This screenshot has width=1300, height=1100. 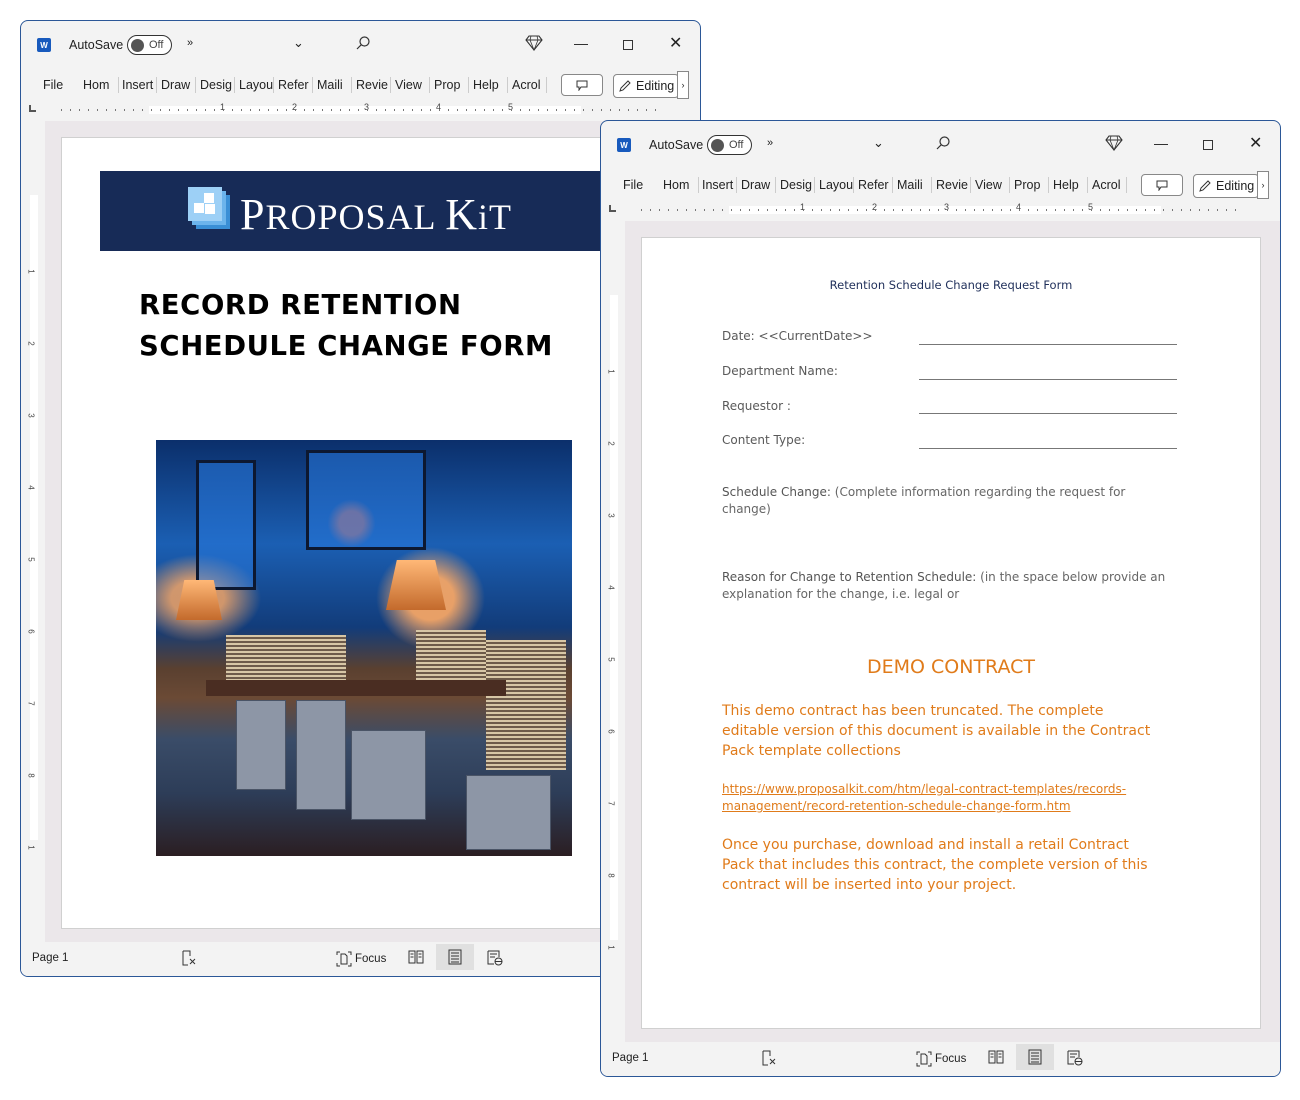 I want to click on photo-box-detail, so click(x=388, y=775).